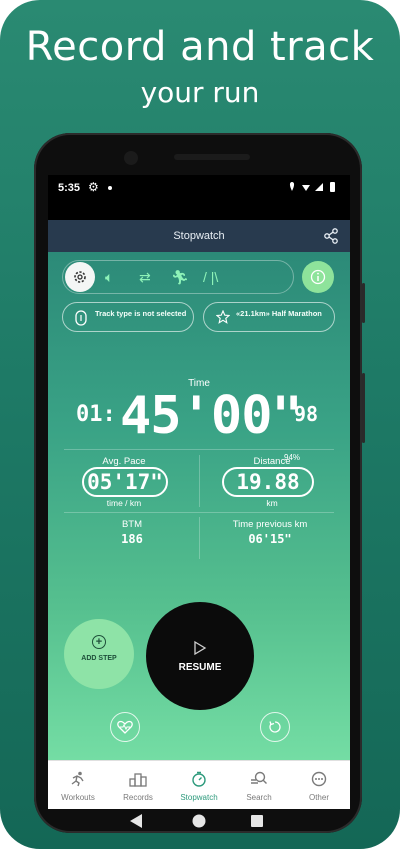 This screenshot has height=849, width=400. Describe the element at coordinates (99, 654) in the screenshot. I see `add-step-button: + ADD STEP` at that location.